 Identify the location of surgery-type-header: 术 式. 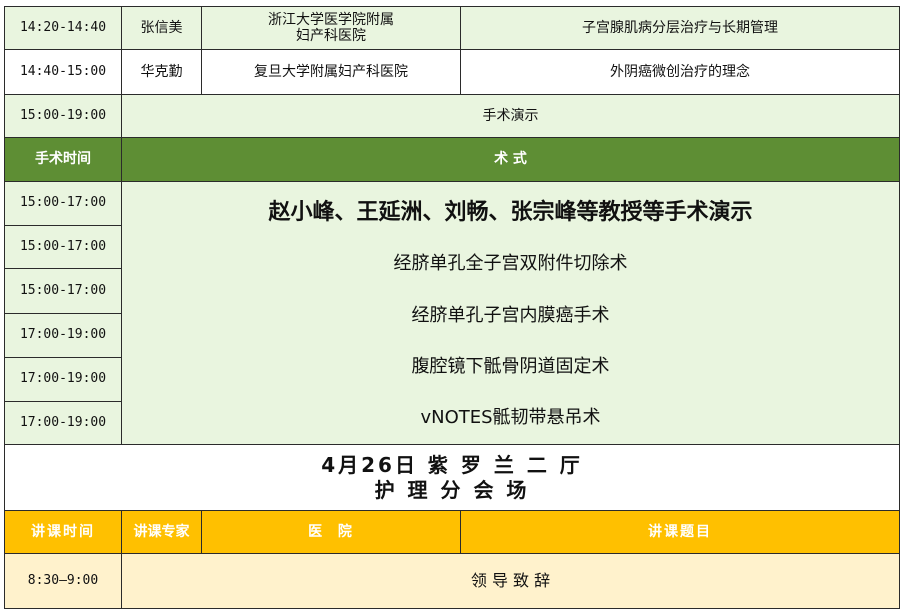
(510, 159).